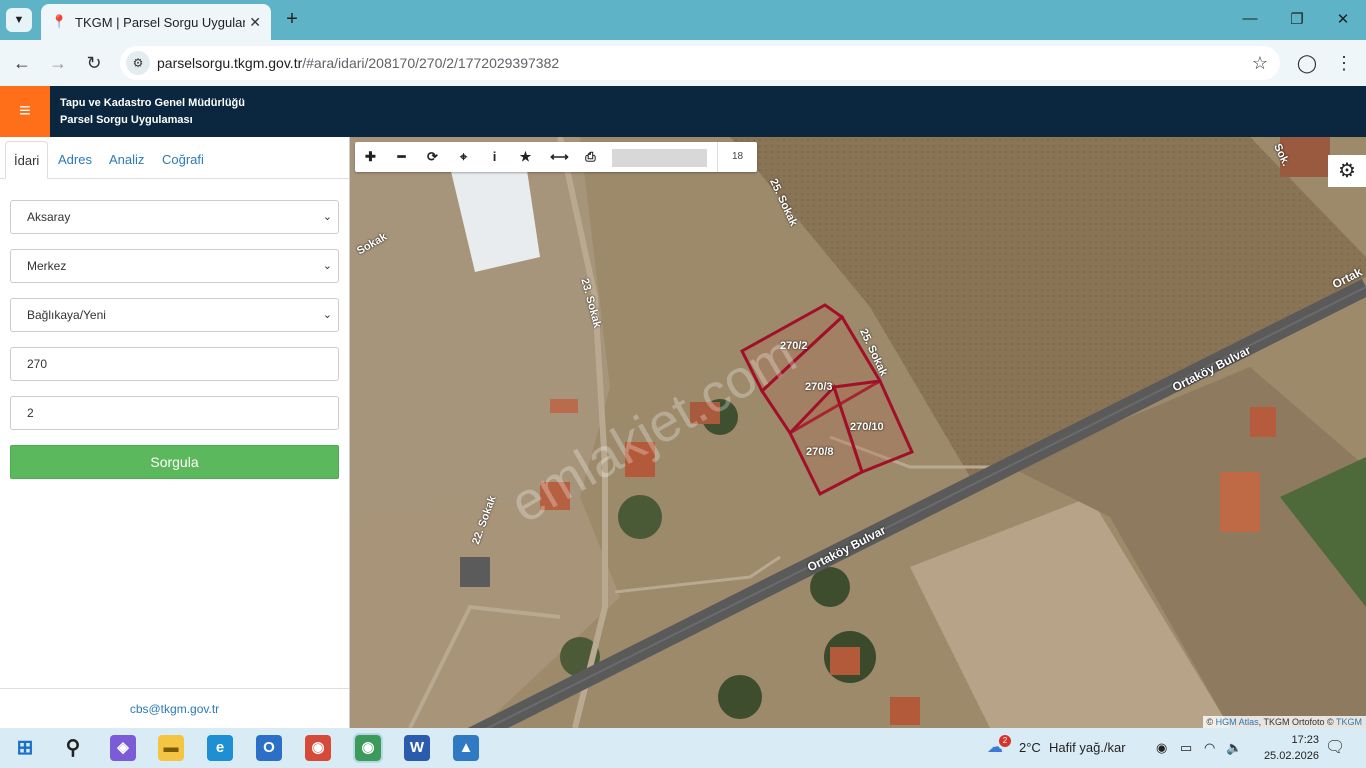 This screenshot has width=1366, height=768. What do you see at coordinates (292, 19) in the screenshot?
I see `new-tab-button: +` at bounding box center [292, 19].